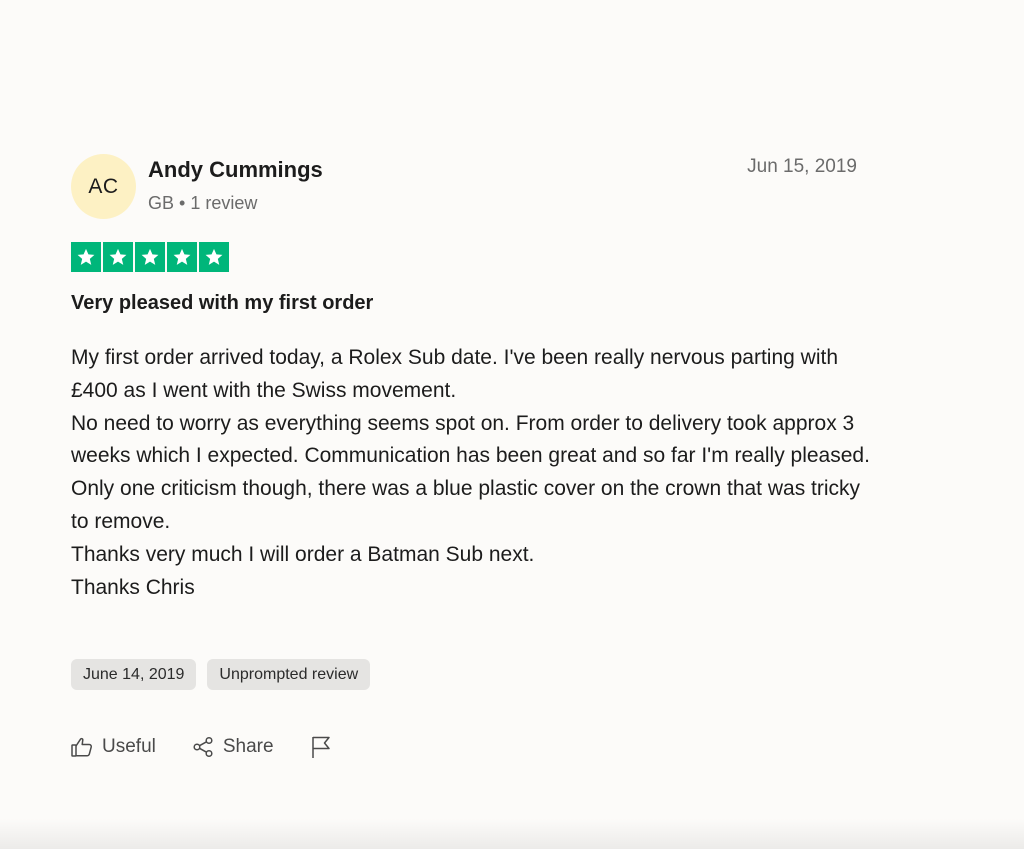  I want to click on avatar: AC, so click(103, 186).